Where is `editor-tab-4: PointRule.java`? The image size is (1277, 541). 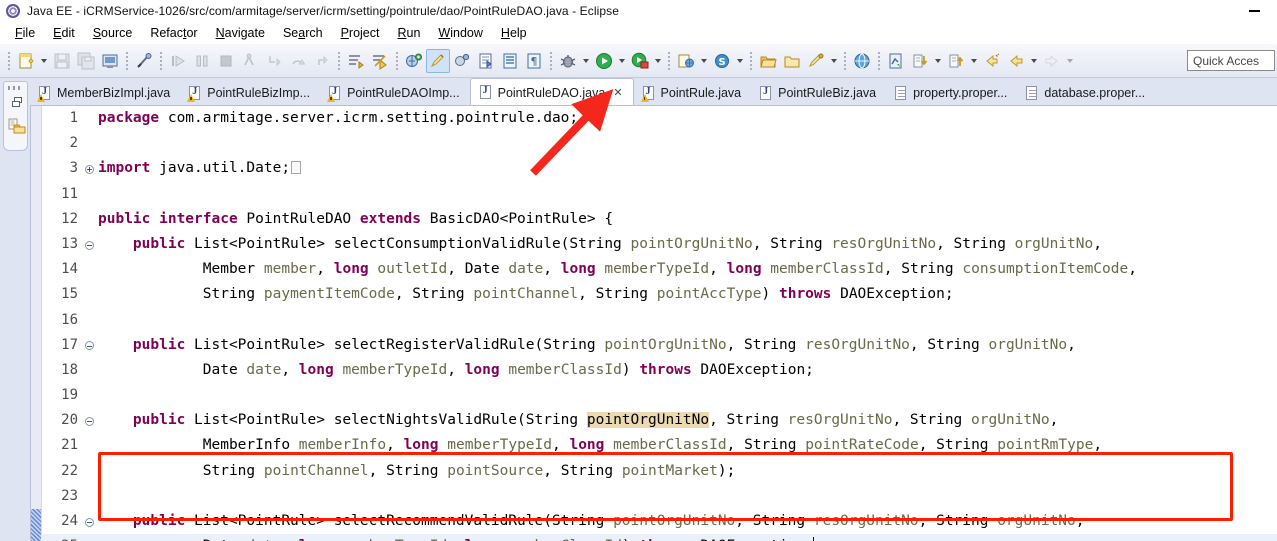 editor-tab-4: PointRule.java is located at coordinates (693, 93).